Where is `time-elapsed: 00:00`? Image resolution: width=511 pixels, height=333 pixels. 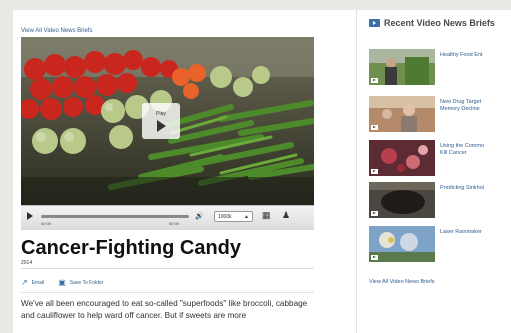
time-elapsed: 00:00 is located at coordinates (46, 223).